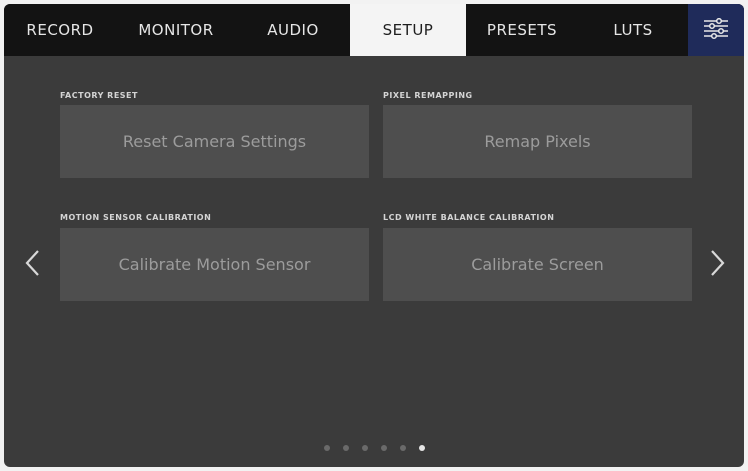 The image size is (748, 471). I want to click on tab-bar: RECORD MONITOR AUDIO SETUP PRESETS LUTS, so click(374, 30).